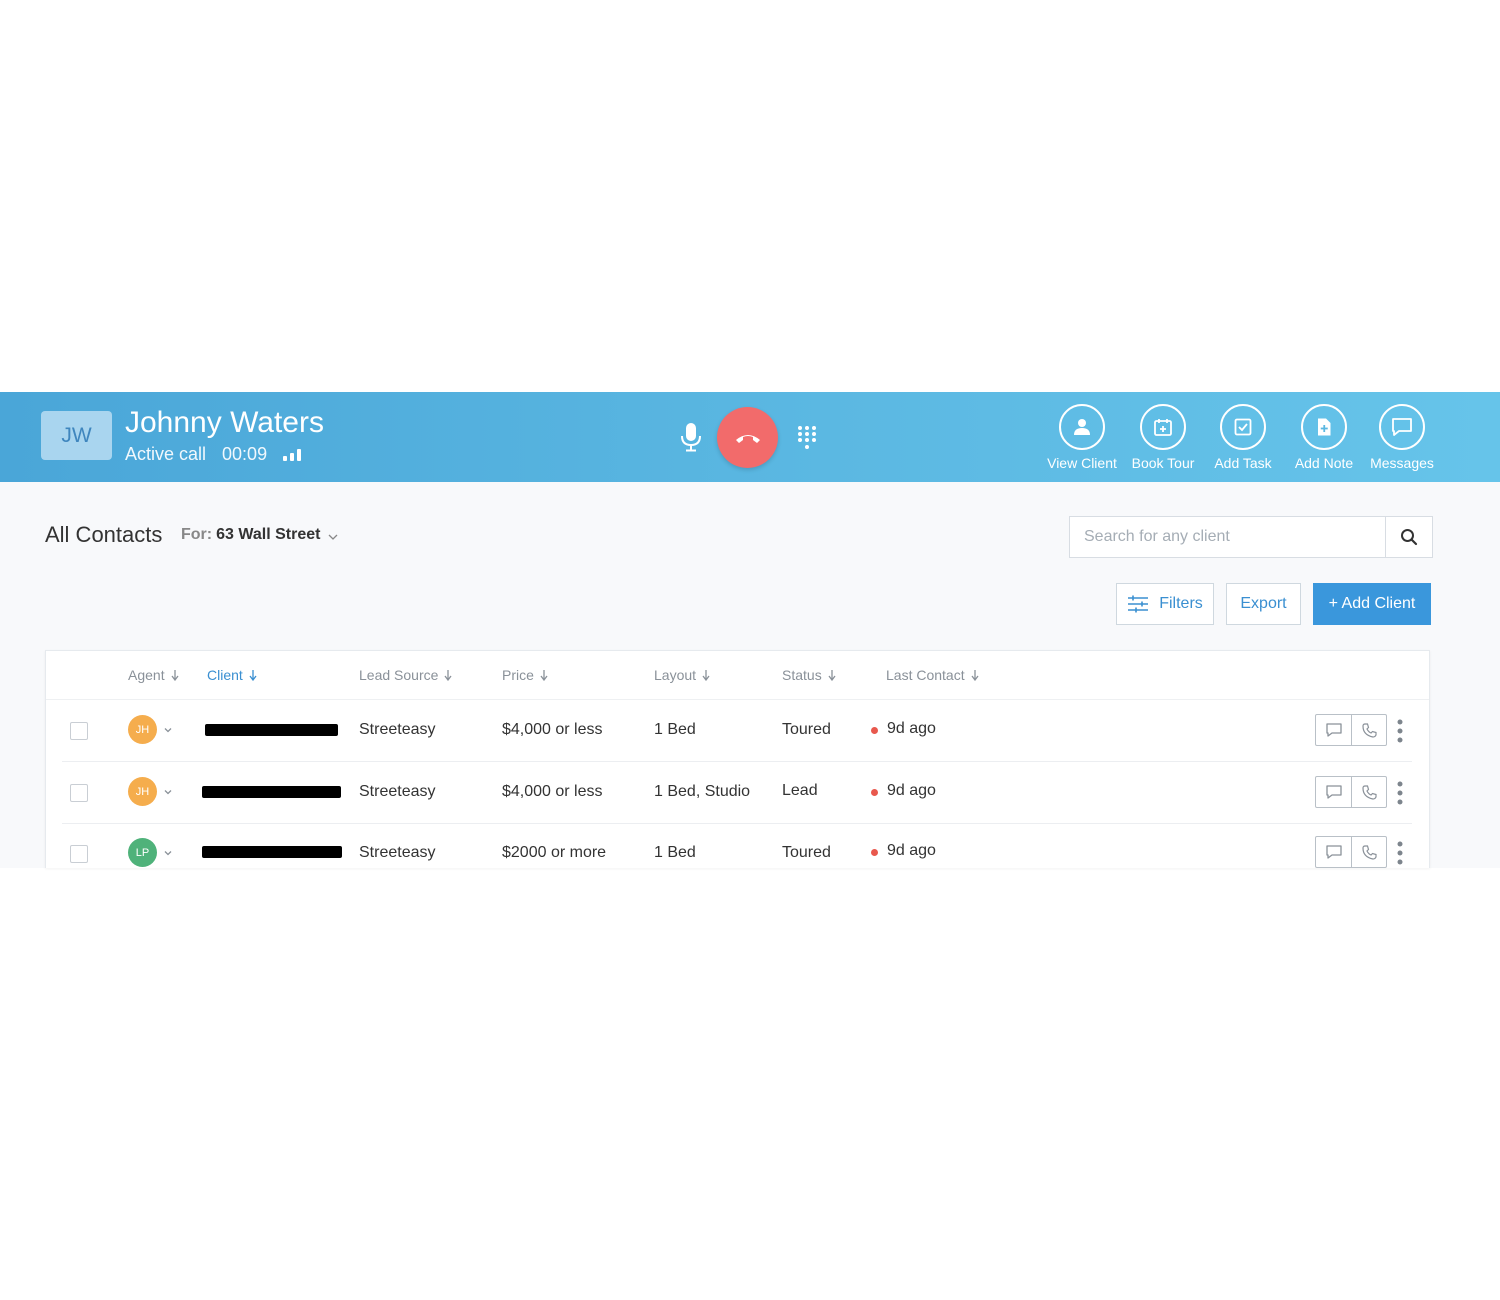 This screenshot has width=1500, height=1300. What do you see at coordinates (1163, 437) in the screenshot?
I see `book-tour-button: Book Tour` at bounding box center [1163, 437].